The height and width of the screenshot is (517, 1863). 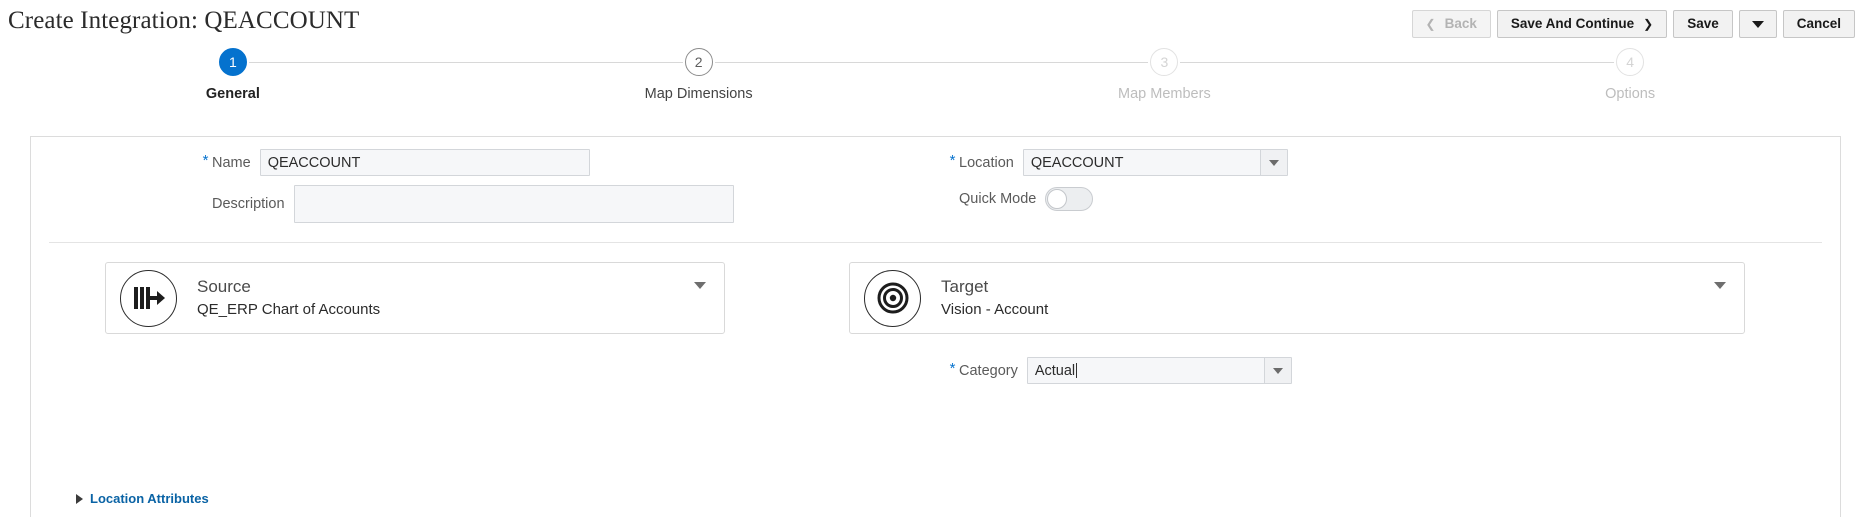 I want to click on caret-down-icon, so click(x=1757, y=24).